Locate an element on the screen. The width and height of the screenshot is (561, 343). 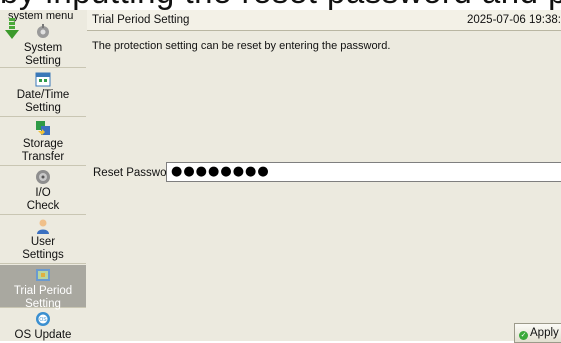
sidebar-item-date-time-setting: Date/Time Setting is located at coordinates (43, 93).